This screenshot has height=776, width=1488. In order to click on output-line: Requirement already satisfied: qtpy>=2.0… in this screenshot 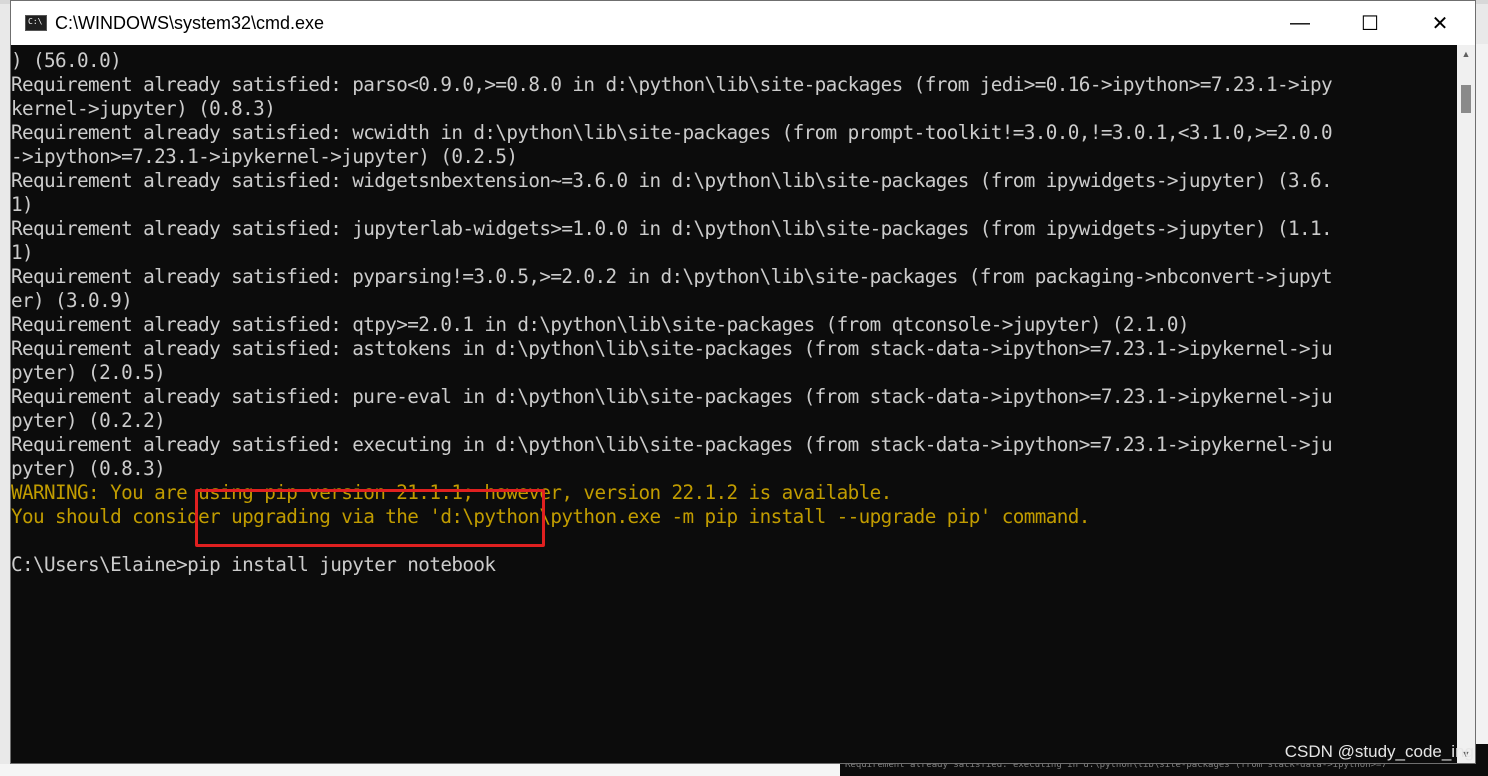, I will do `click(600, 324)`.